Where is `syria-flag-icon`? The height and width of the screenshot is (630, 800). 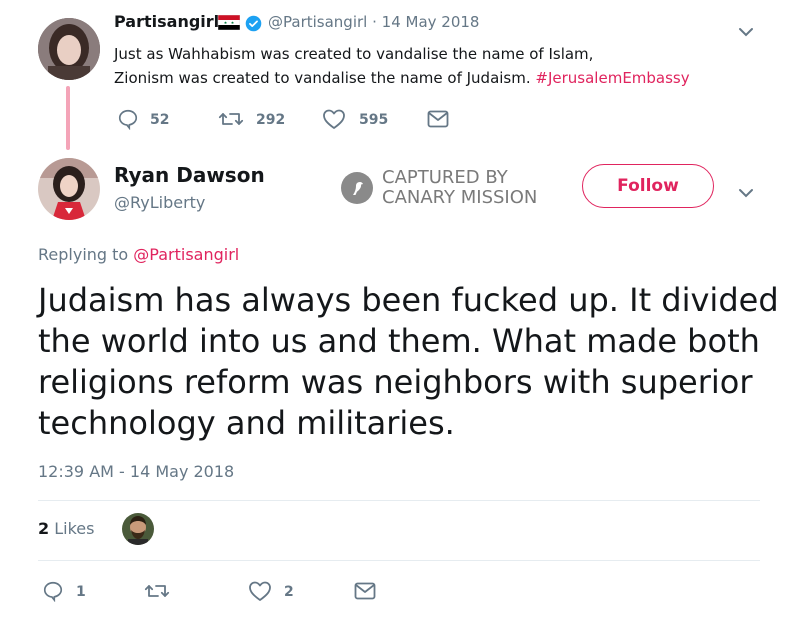 syria-flag-icon is located at coordinates (229, 22).